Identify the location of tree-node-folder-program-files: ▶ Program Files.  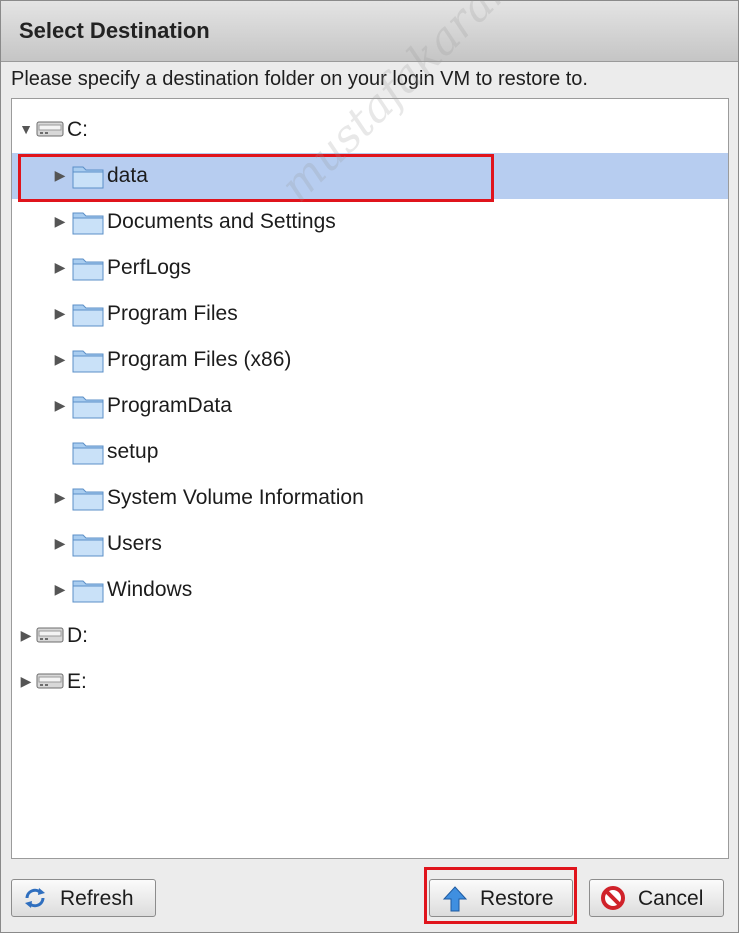
(370, 314).